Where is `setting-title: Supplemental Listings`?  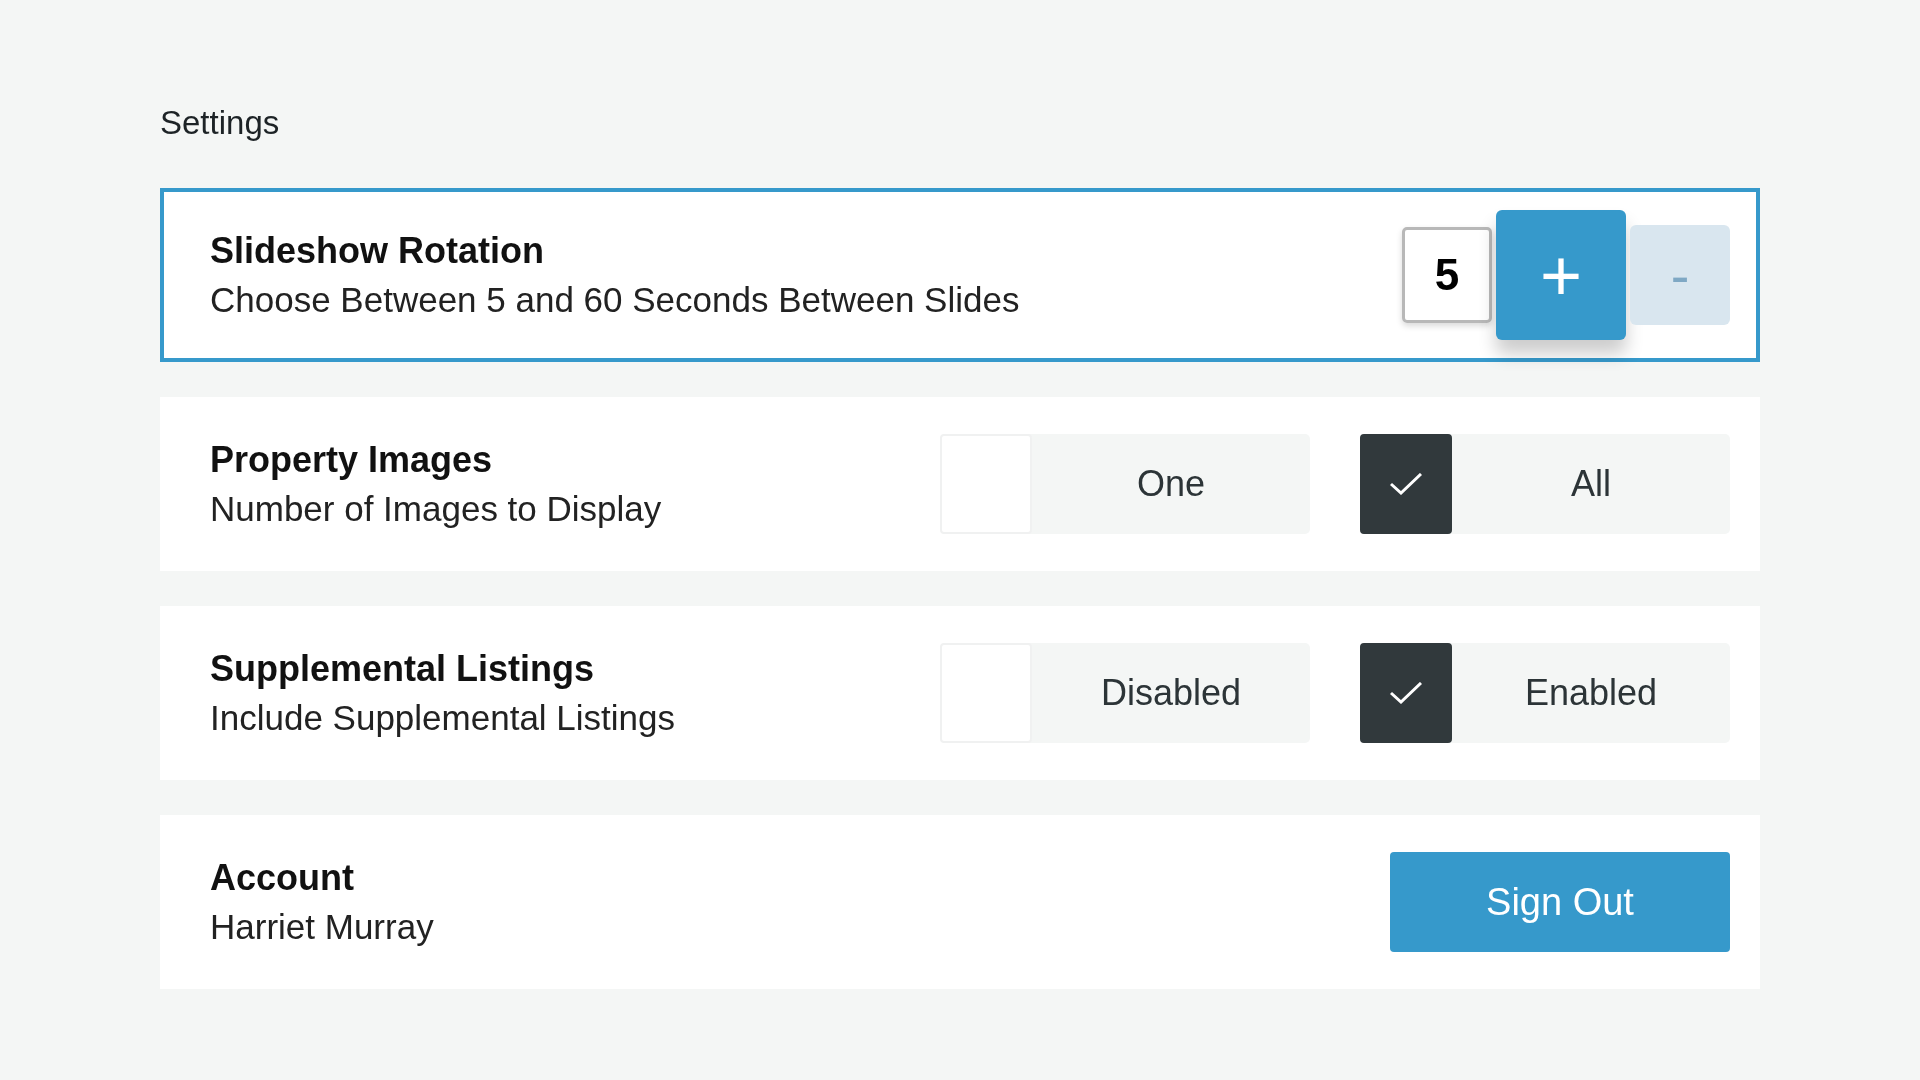
setting-title: Supplemental Listings is located at coordinates (403, 669).